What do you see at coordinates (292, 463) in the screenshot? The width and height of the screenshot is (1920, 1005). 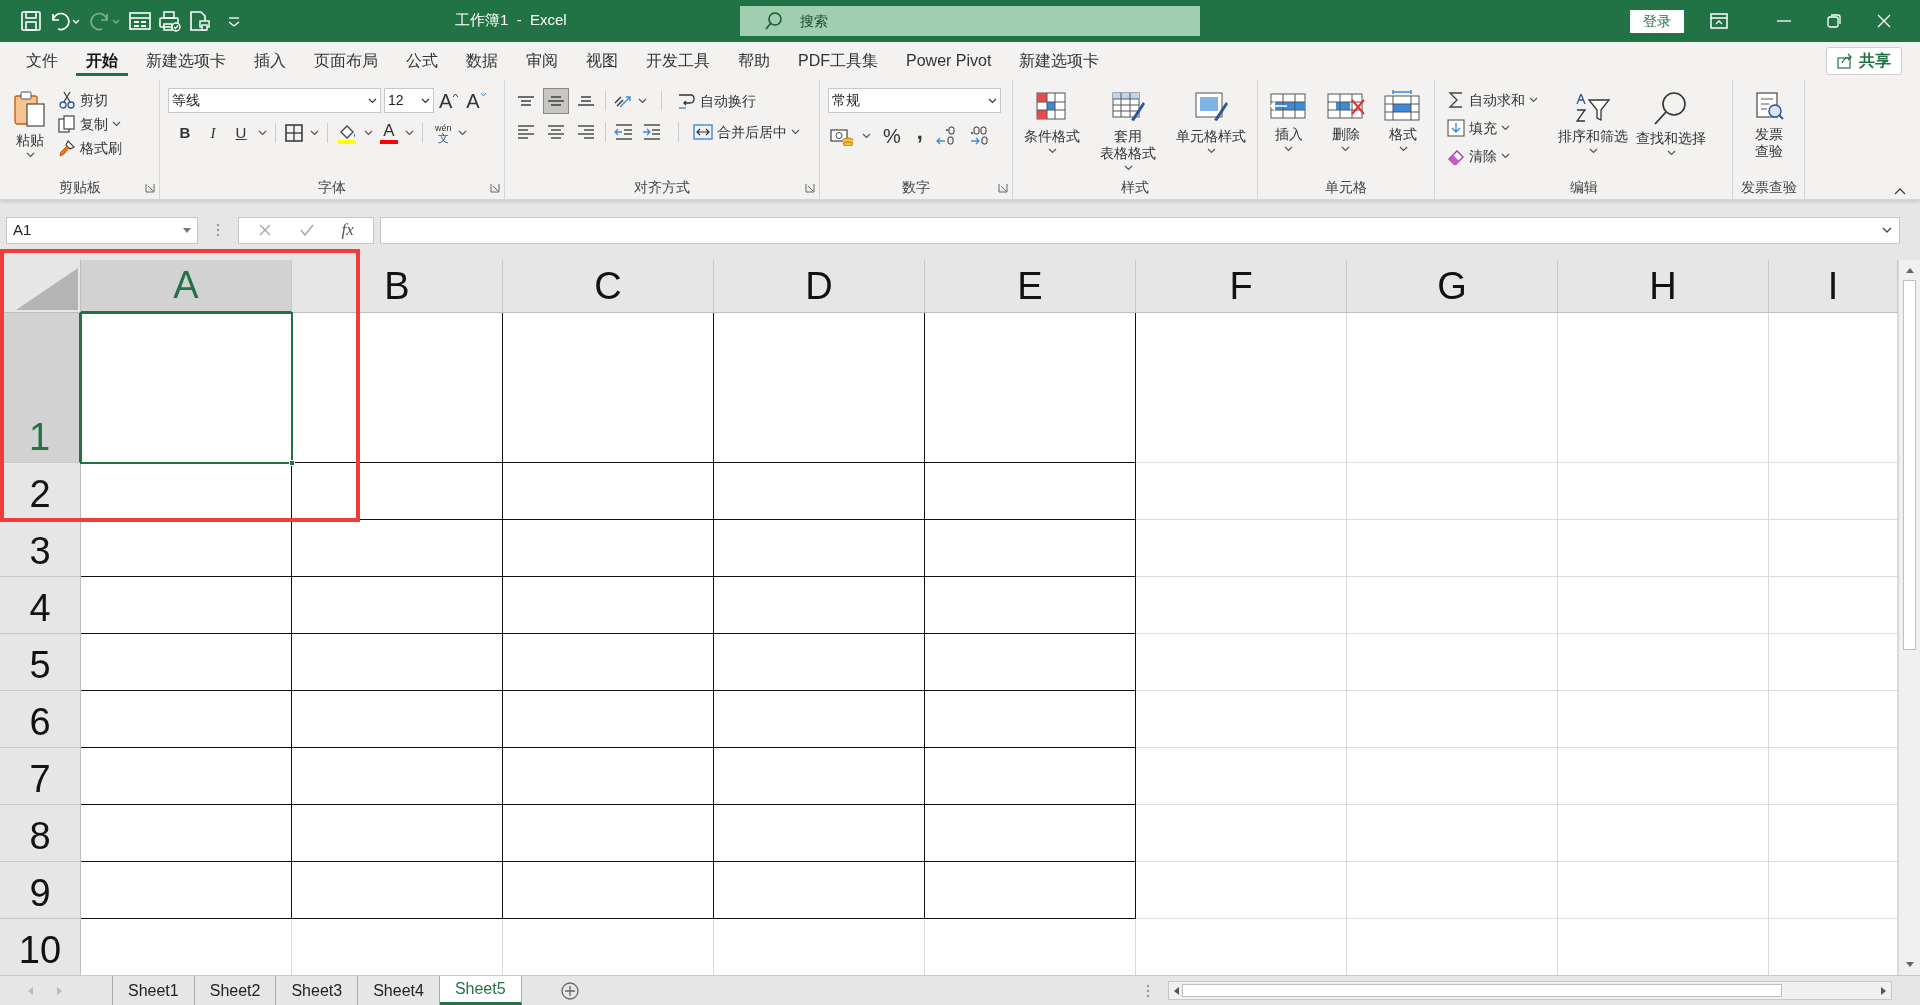 I see `fill-handle` at bounding box center [292, 463].